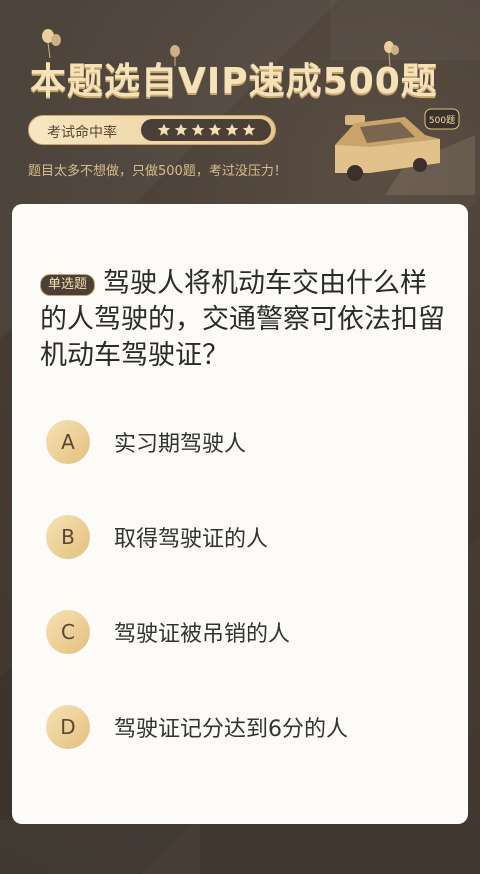 The image size is (480, 874). I want to click on question-block: 单选题 驾驶人将机动车交由什么样的人驾驶的，交通警察可依法扣留机动车驾驶证？, so click(246, 320).